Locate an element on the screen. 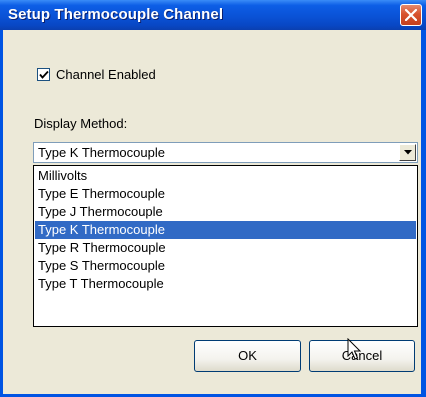 The height and width of the screenshot is (397, 426). display-method-label: Display Method: is located at coordinates (81, 123).